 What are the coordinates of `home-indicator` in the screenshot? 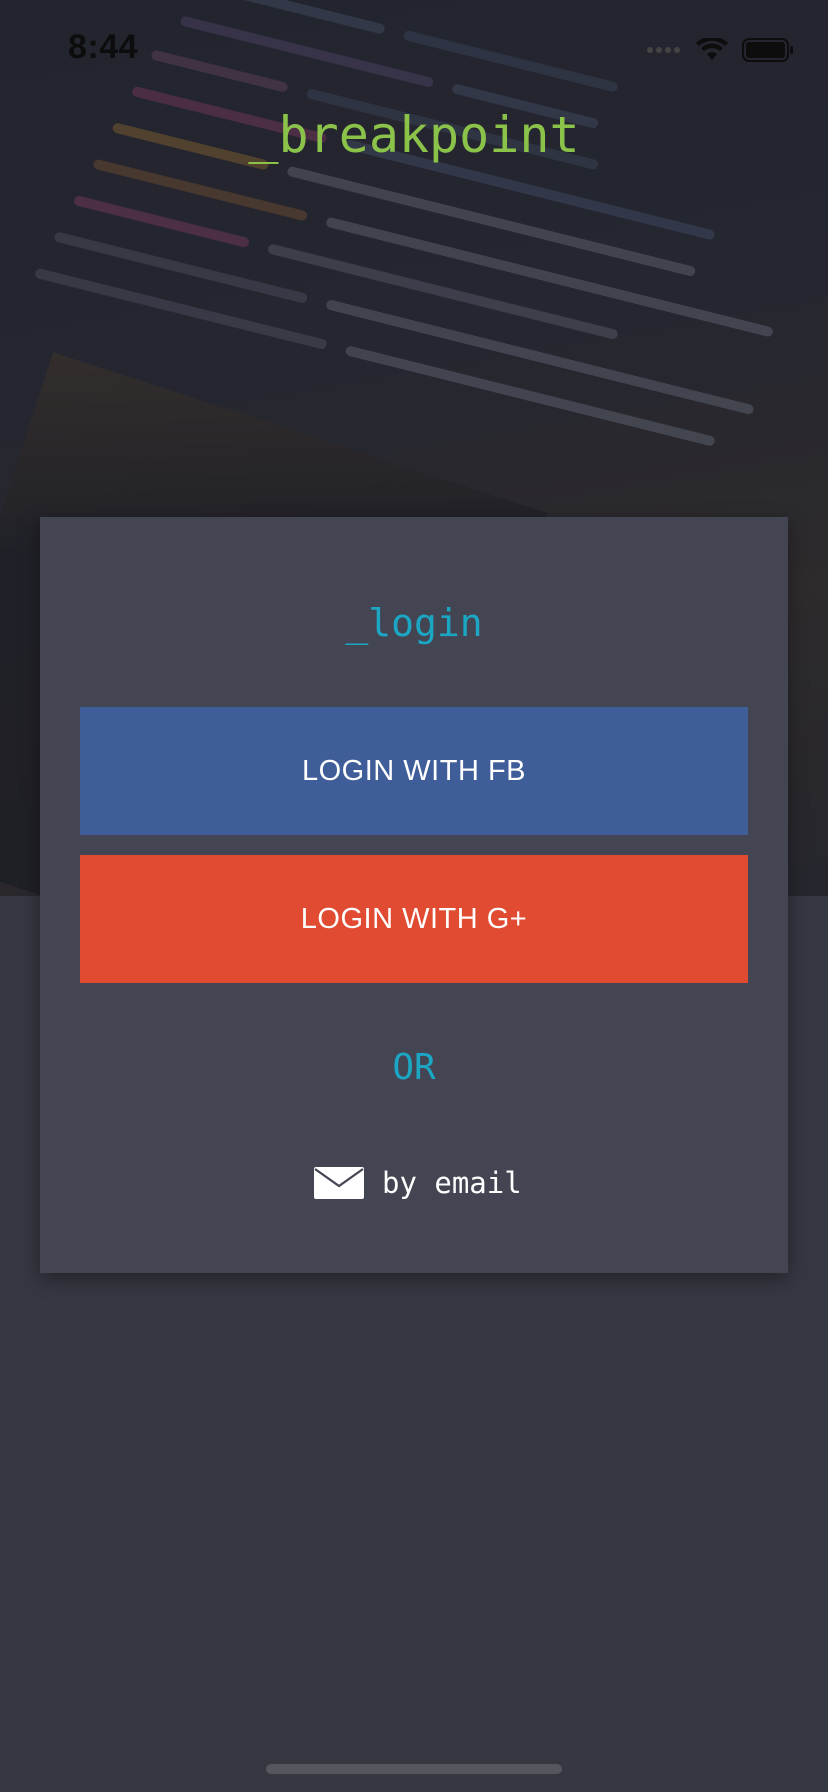 It's located at (414, 1769).